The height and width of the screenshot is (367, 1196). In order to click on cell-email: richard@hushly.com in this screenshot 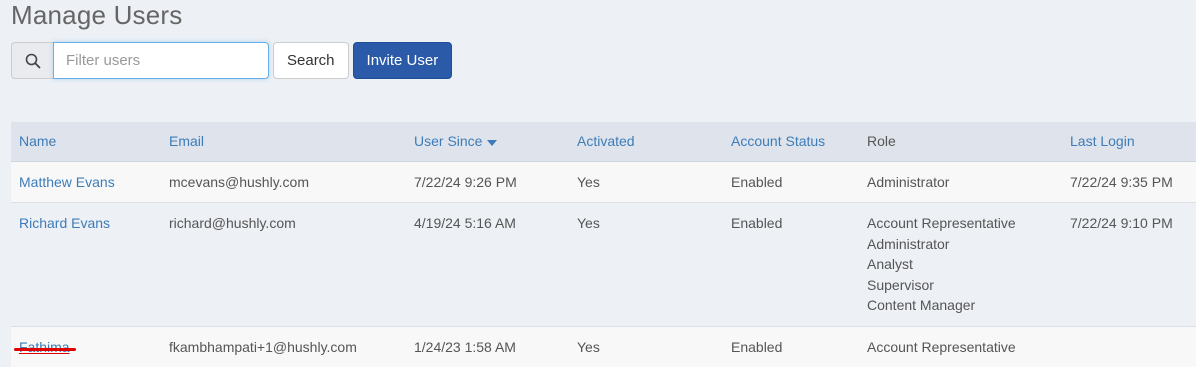, I will do `click(283, 264)`.